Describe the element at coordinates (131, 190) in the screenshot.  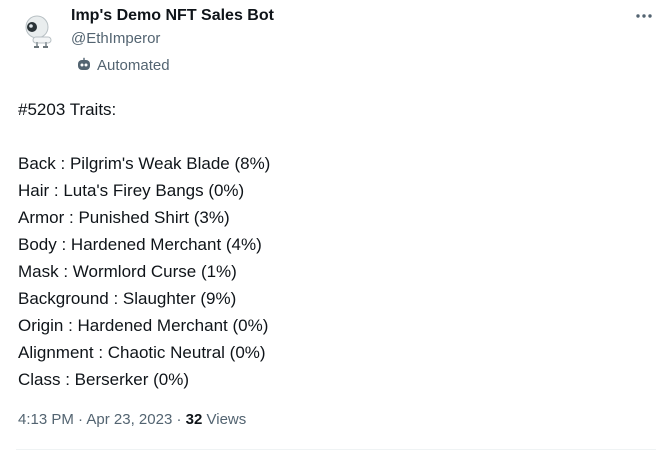
I see `trait-line: Hair : Luta's Firey Bangs (0%)` at that location.